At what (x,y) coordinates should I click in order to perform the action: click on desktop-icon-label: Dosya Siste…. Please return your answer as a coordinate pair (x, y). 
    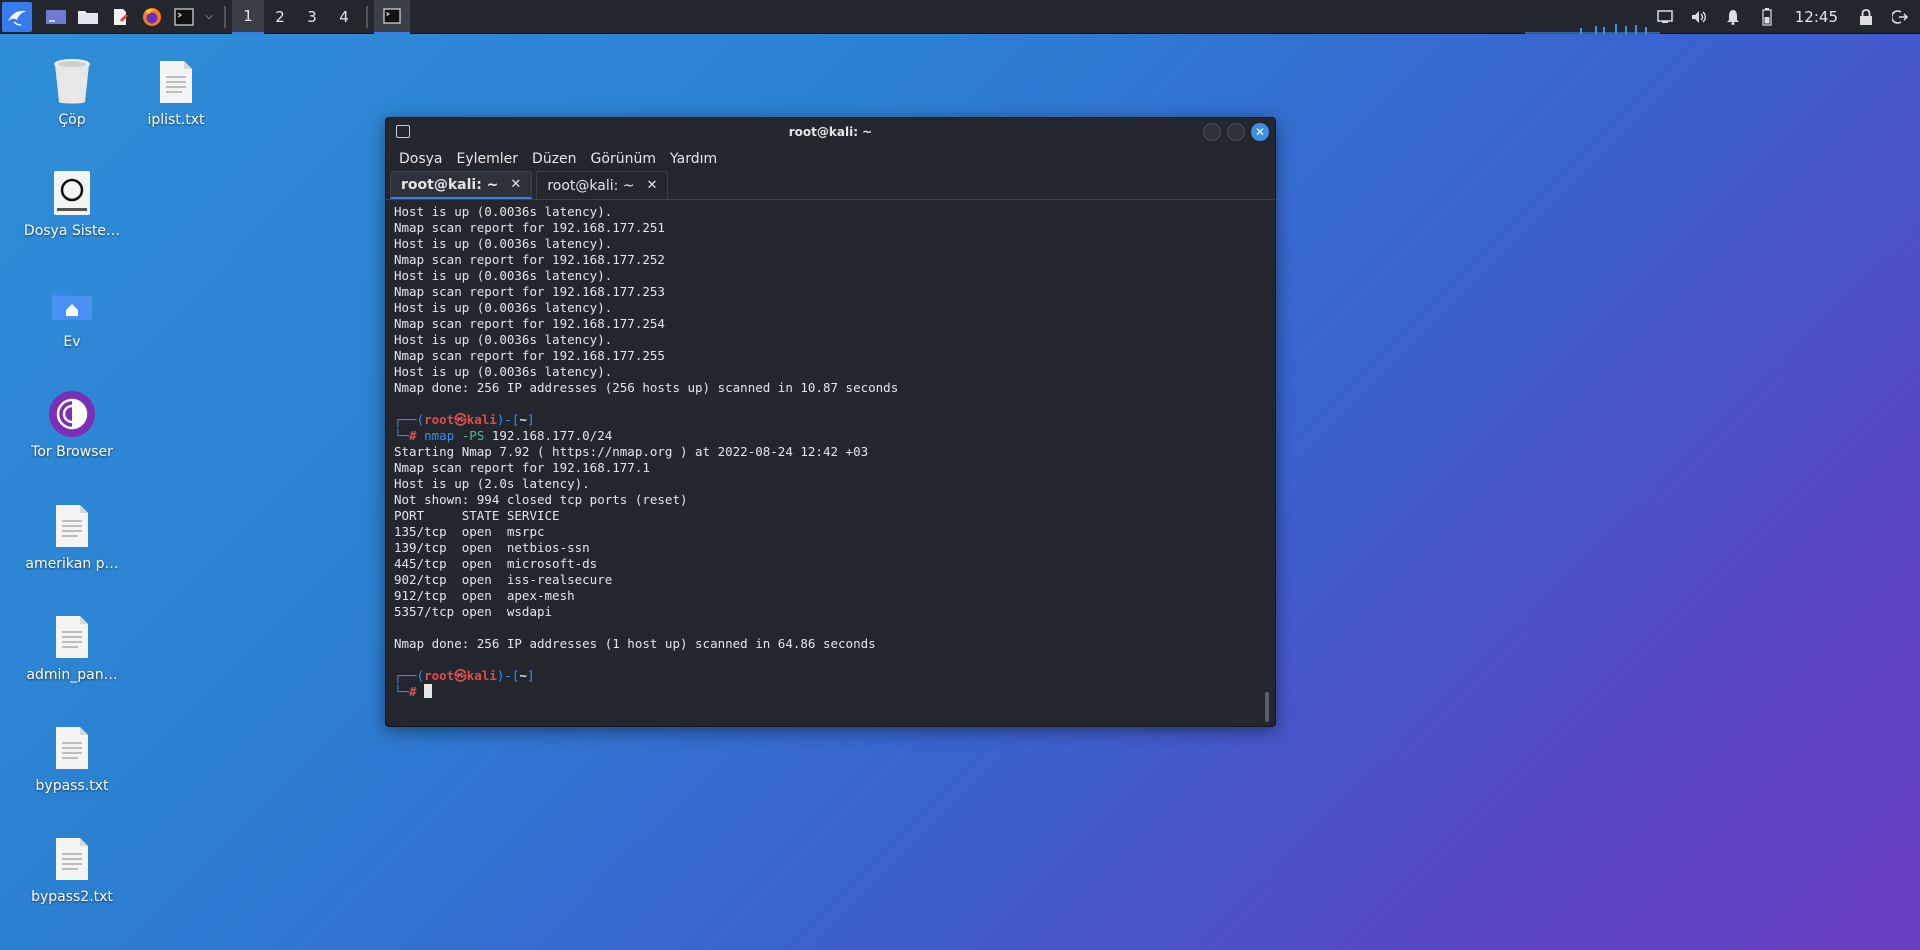
    Looking at the image, I should click on (72, 231).